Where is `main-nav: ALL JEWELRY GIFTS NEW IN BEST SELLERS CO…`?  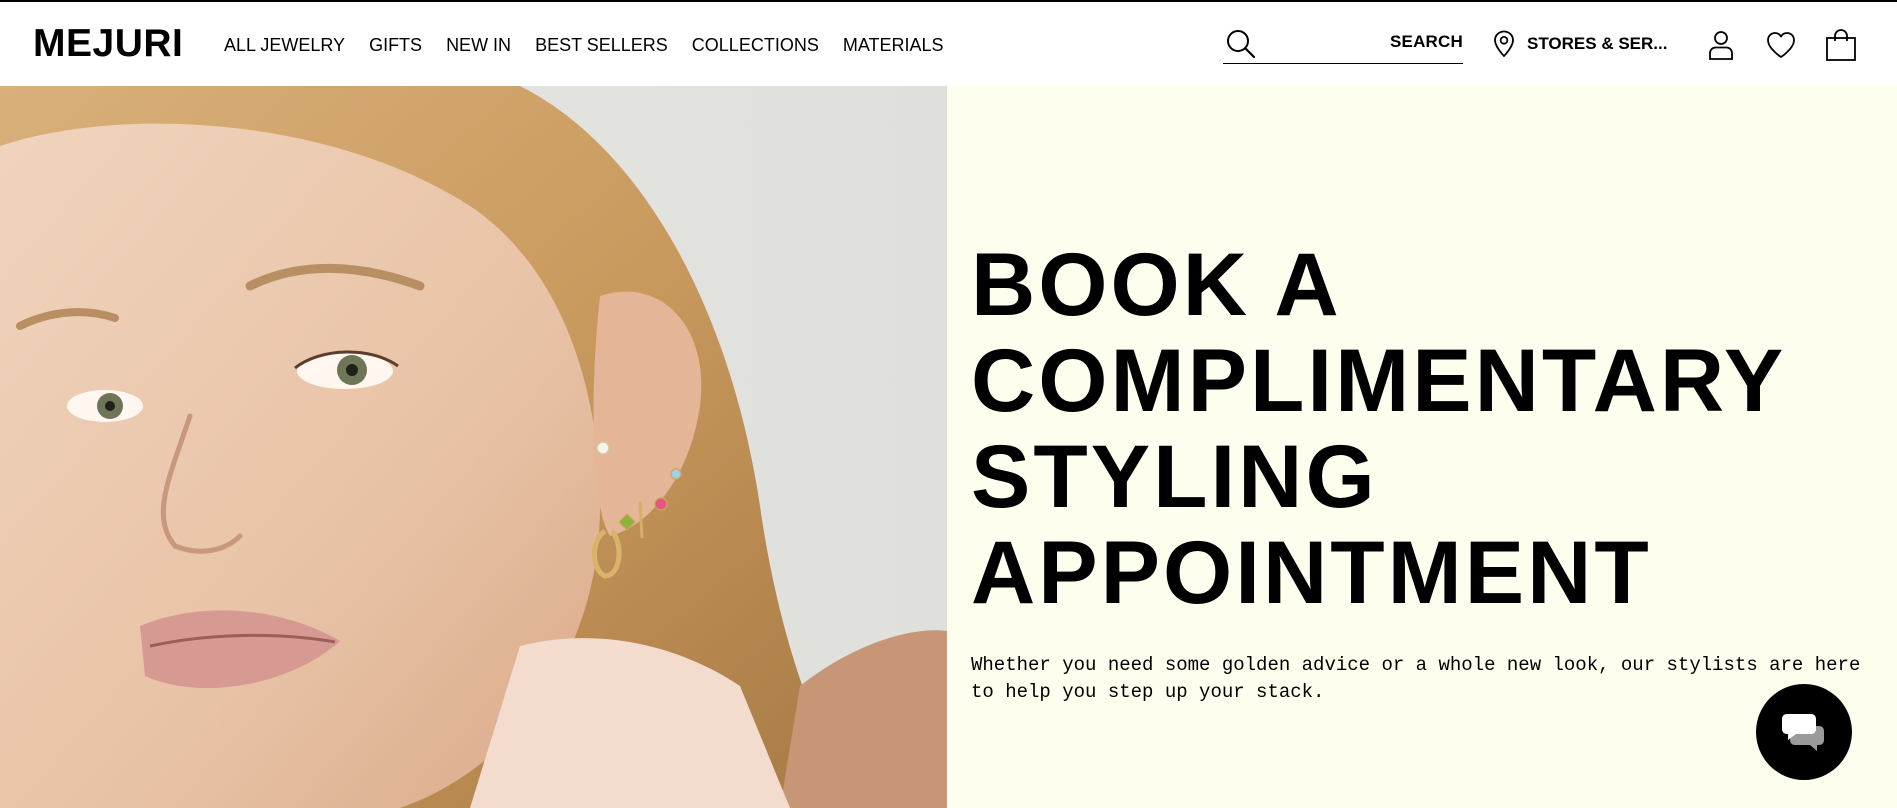
main-nav: ALL JEWELRY GIFTS NEW IN BEST SELLERS CO… is located at coordinates (596, 45).